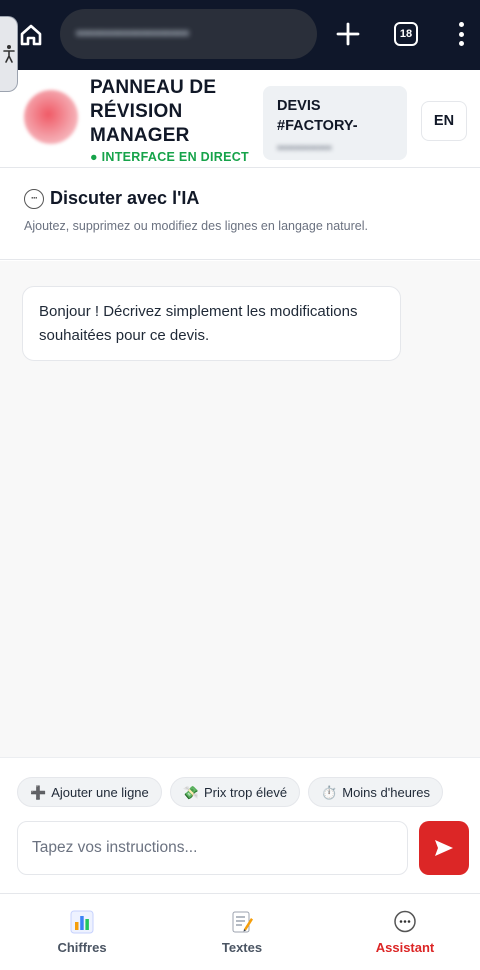 Image resolution: width=480 pixels, height=970 pixels. Describe the element at coordinates (82, 947) in the screenshot. I see `nav-label: Chiffres` at that location.